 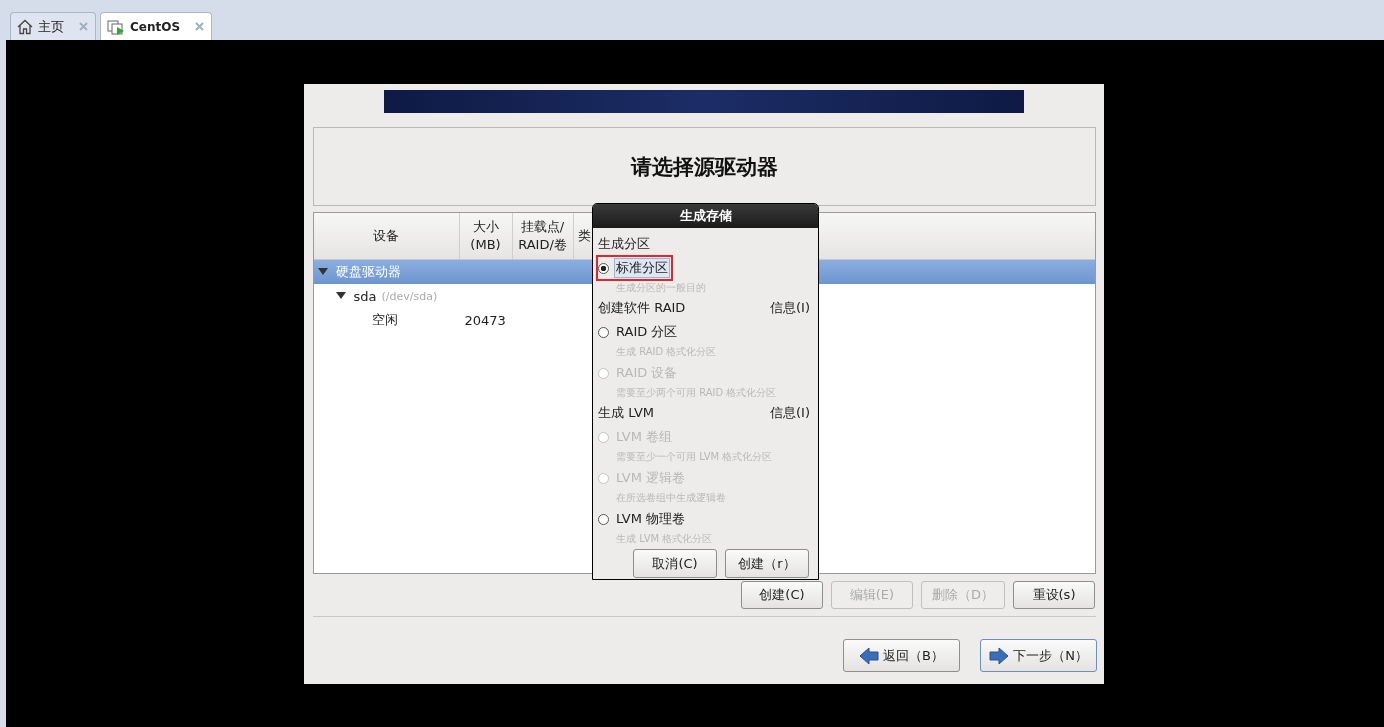 What do you see at coordinates (365, 296) in the screenshot?
I see `device-name: sda` at bounding box center [365, 296].